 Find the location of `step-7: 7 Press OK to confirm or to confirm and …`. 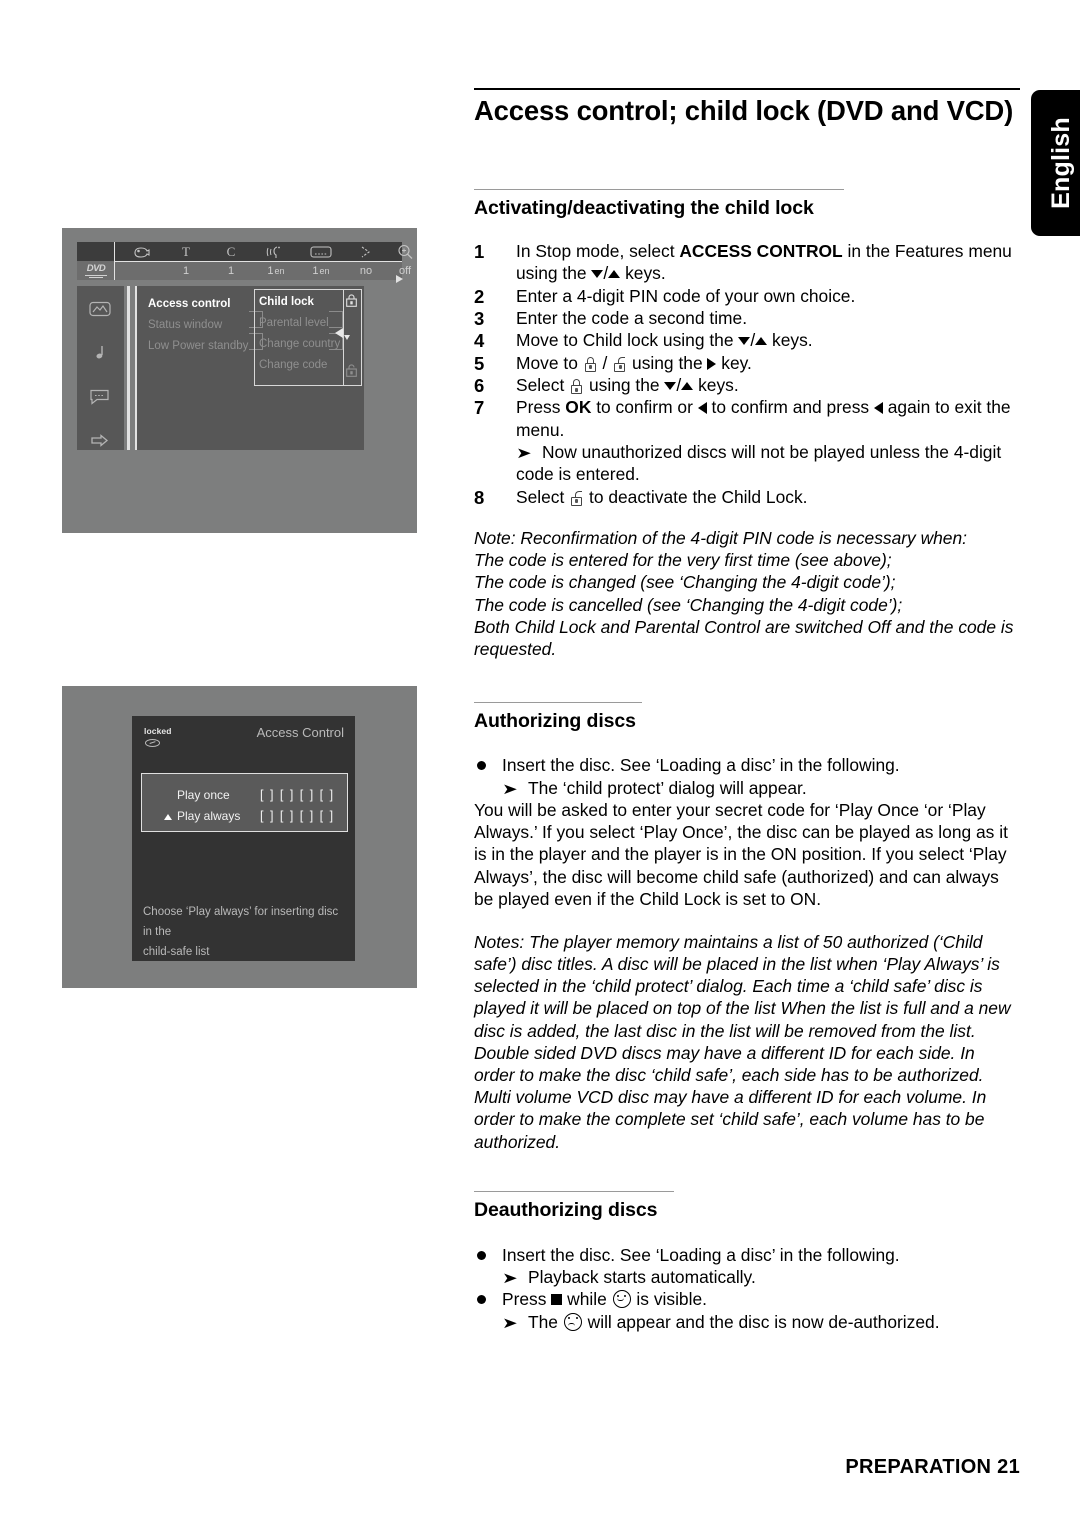

step-7: 7 Press OK to confirm or to confirm and … is located at coordinates (747, 418).